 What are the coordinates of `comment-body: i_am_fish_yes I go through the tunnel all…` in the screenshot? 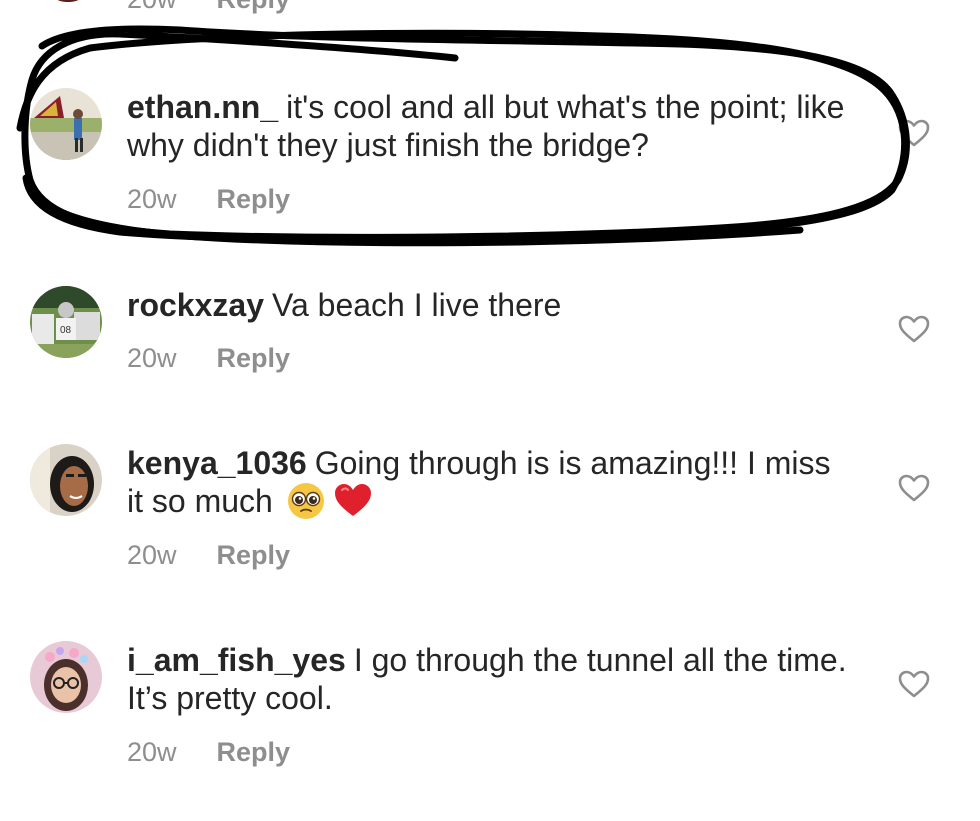 It's located at (487, 679).